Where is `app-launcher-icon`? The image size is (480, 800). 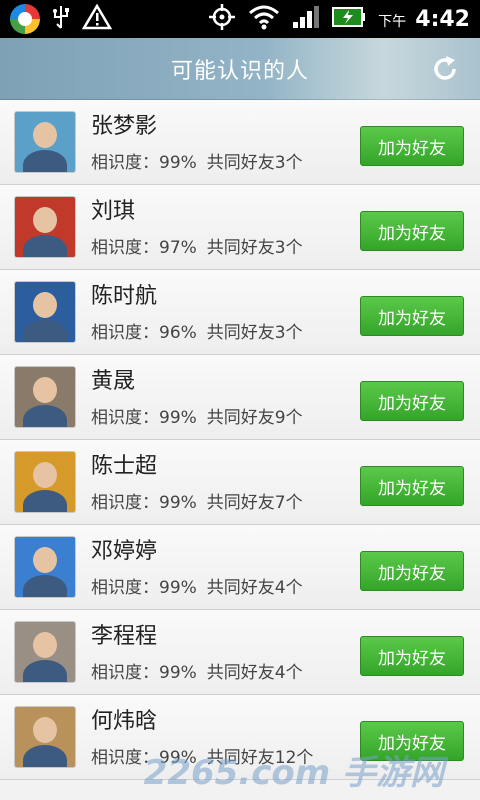 app-launcher-icon is located at coordinates (25, 19).